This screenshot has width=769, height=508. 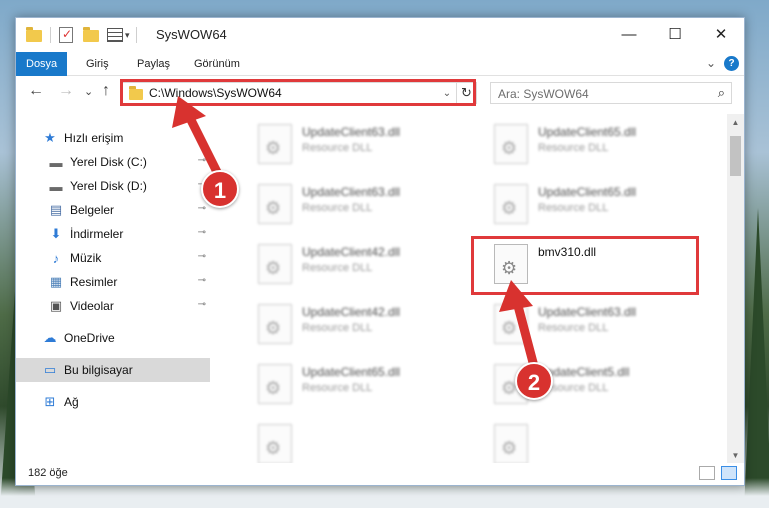 I want to click on arrow-2-head, so click(x=516, y=296).